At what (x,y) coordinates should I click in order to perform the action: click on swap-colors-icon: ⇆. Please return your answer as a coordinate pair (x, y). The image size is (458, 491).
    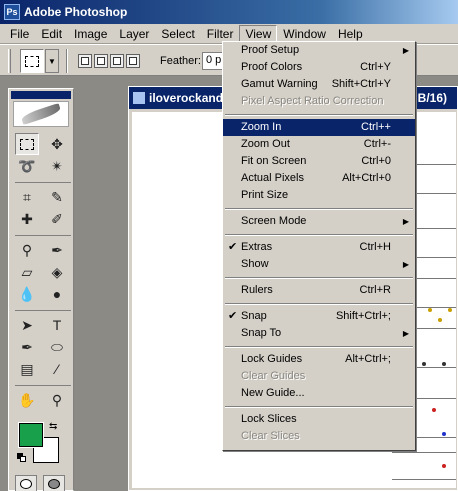
    Looking at the image, I should click on (53, 426).